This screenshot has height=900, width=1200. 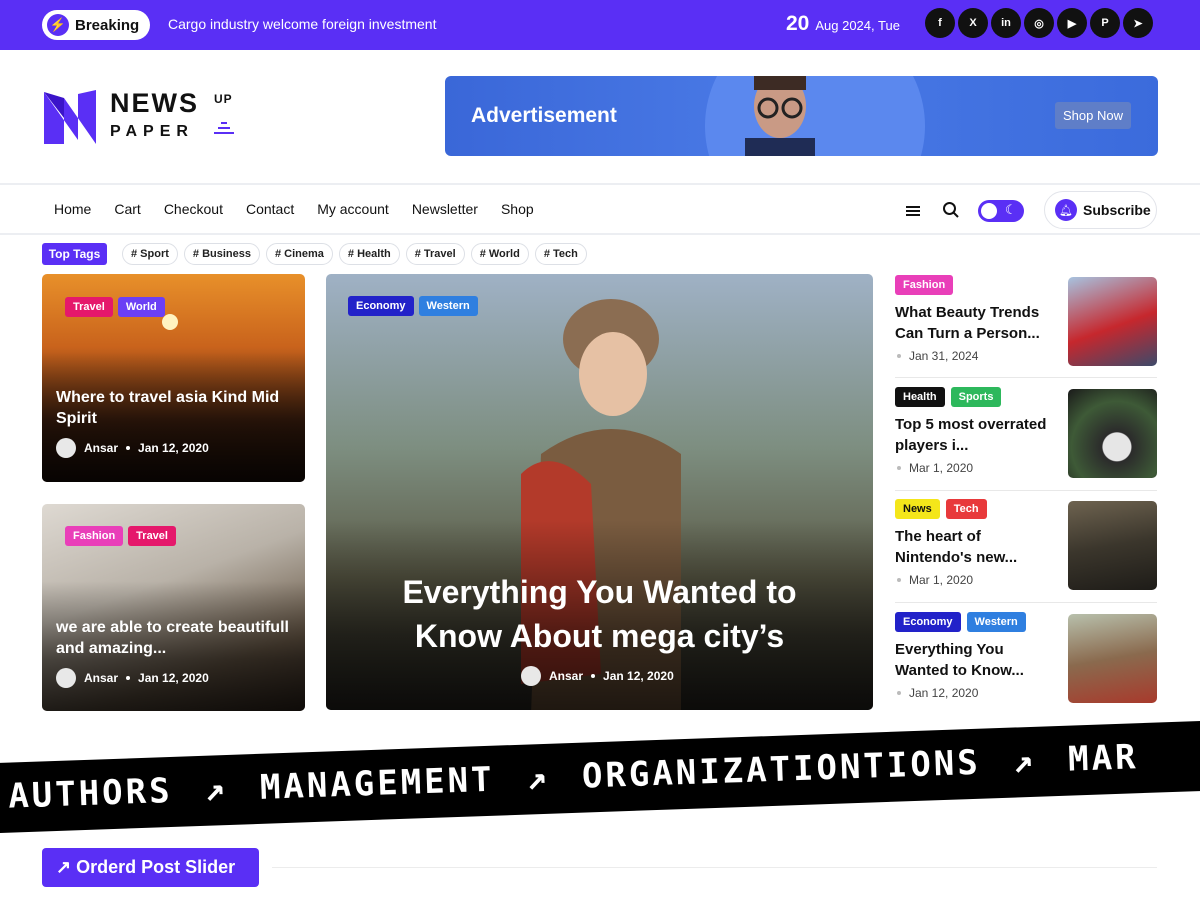 What do you see at coordinates (1006, 23) in the screenshot?
I see `linkedin-icon: in` at bounding box center [1006, 23].